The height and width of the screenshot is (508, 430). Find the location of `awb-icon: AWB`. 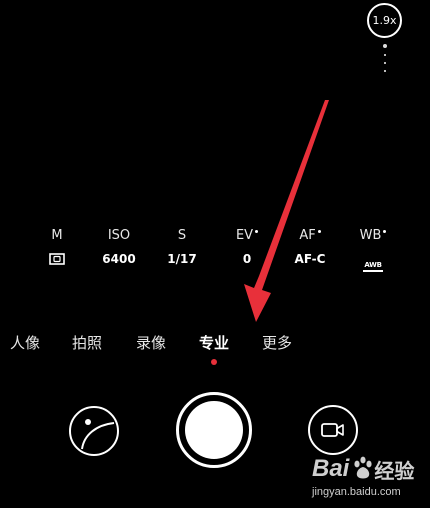

awb-icon: AWB is located at coordinates (373, 266).